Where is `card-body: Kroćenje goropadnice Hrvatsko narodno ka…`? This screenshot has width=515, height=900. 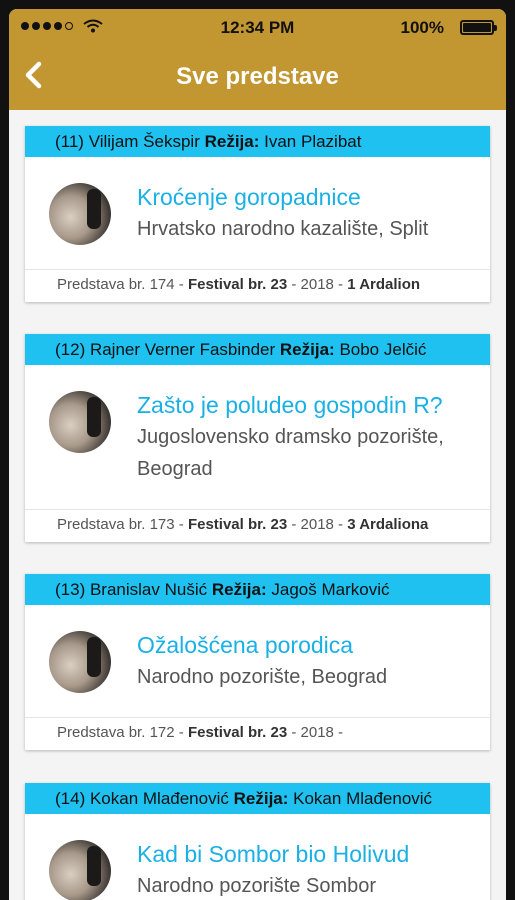
card-body: Kroćenje goropadnice Hrvatsko narodno ka… is located at coordinates (257, 229).